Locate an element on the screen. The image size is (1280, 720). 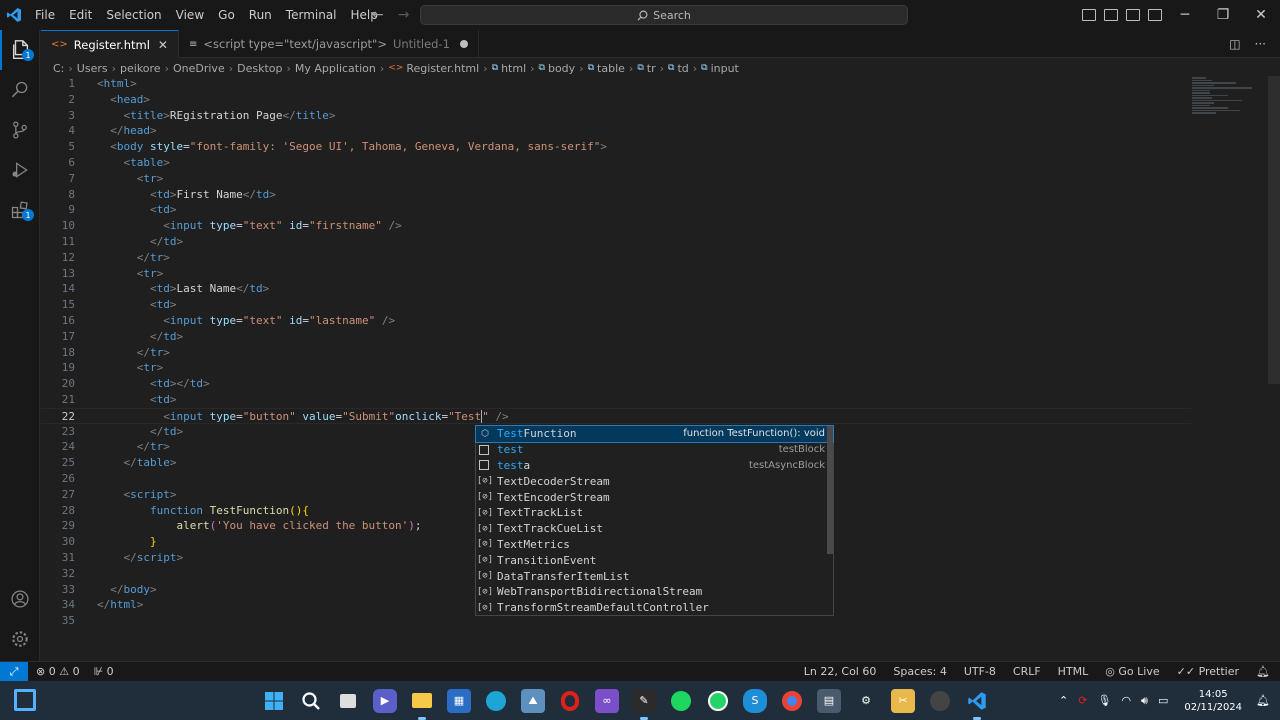
menu-edit: Edit is located at coordinates (80, 15).